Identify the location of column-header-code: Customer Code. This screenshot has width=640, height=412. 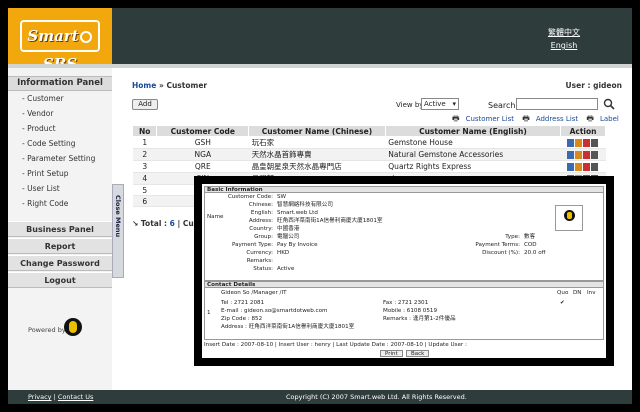
(203, 131).